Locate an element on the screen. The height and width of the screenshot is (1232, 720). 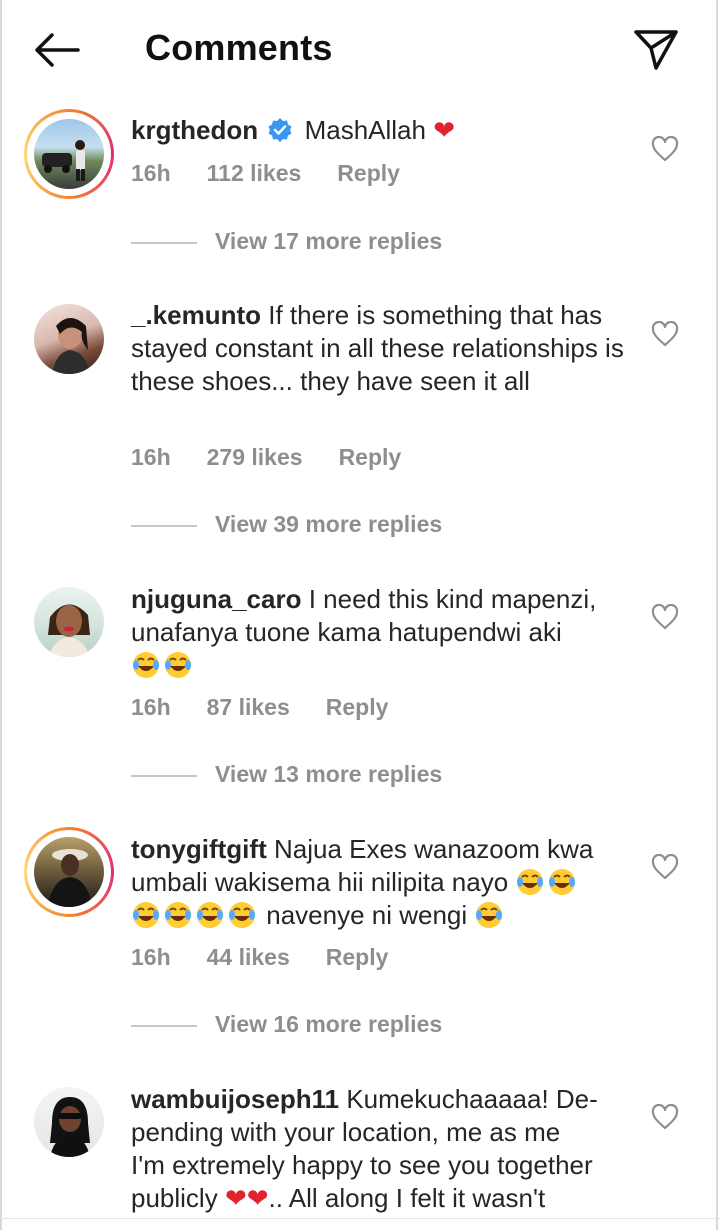
comment-username: wambuijoseph11 is located at coordinates (235, 1099).